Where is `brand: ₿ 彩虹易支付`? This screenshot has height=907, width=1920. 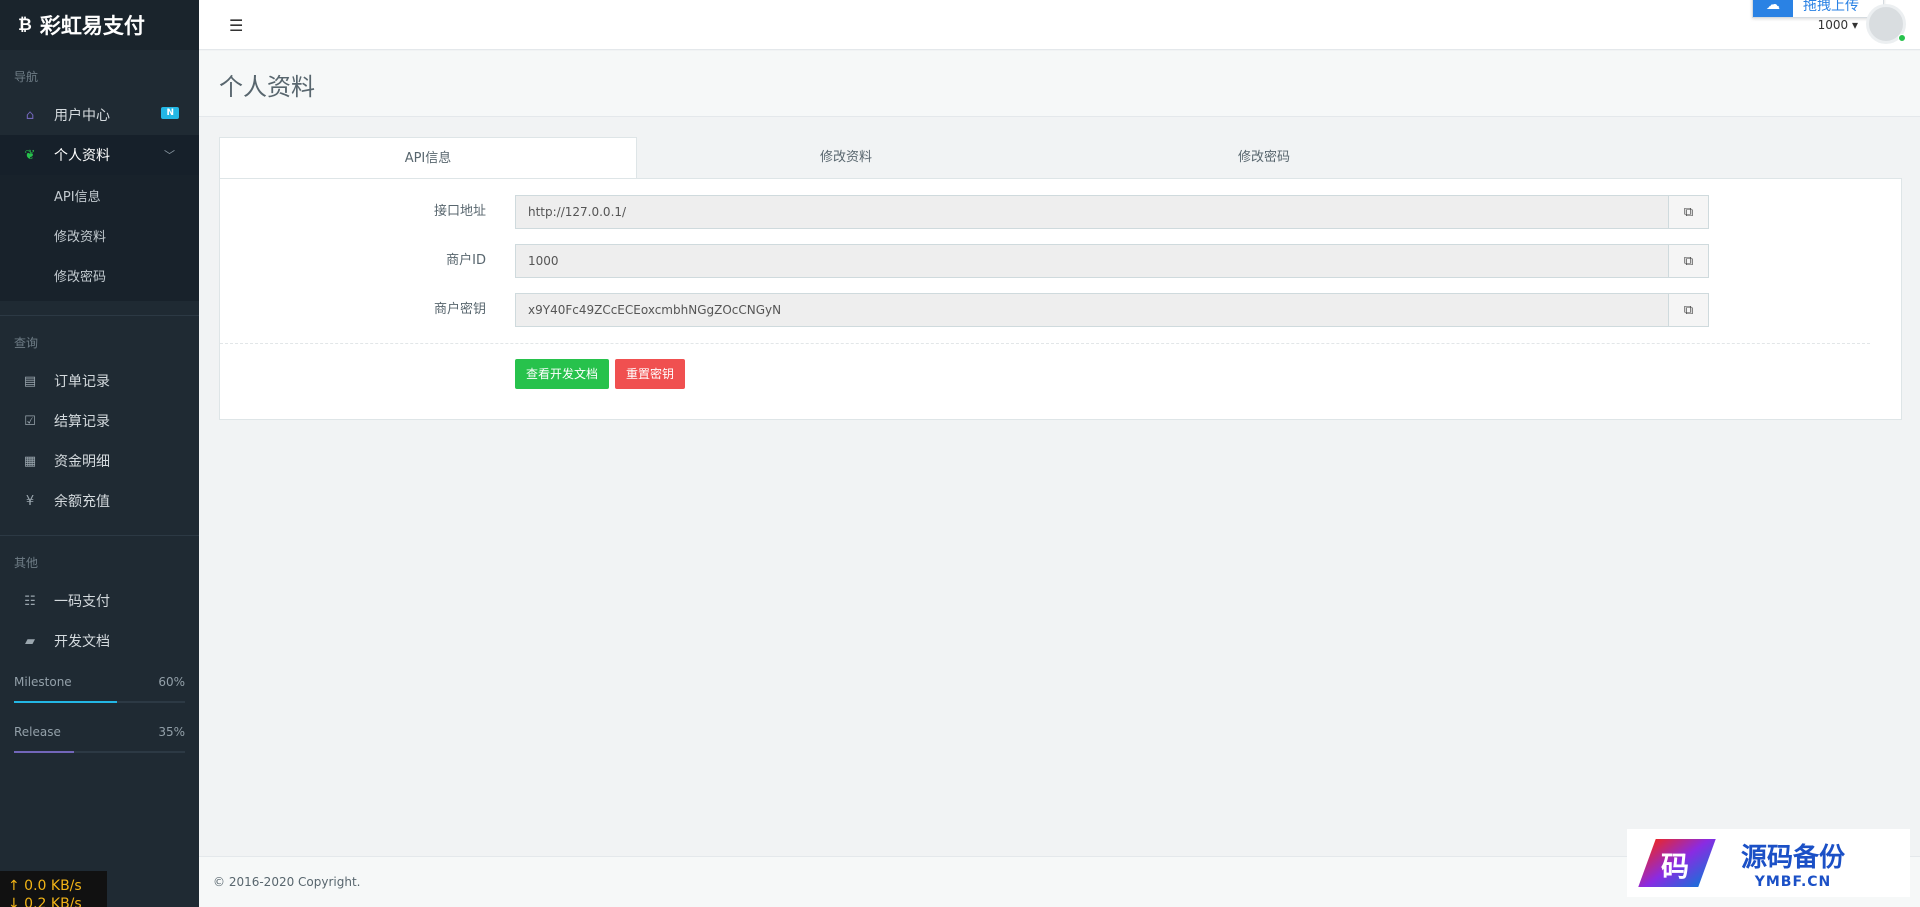 brand: ₿ 彩虹易支付 is located at coordinates (99, 25).